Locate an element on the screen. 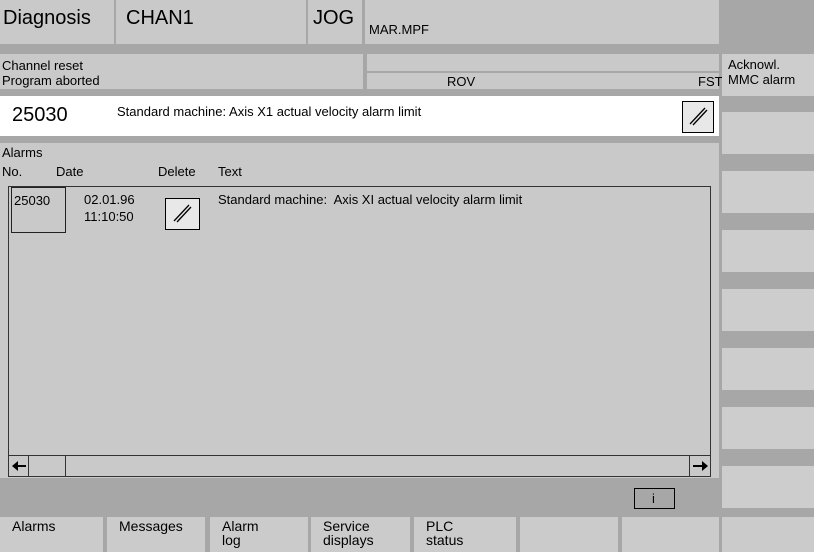 This screenshot has height=552, width=814. status-line-1: Channel reset is located at coordinates (42, 65).